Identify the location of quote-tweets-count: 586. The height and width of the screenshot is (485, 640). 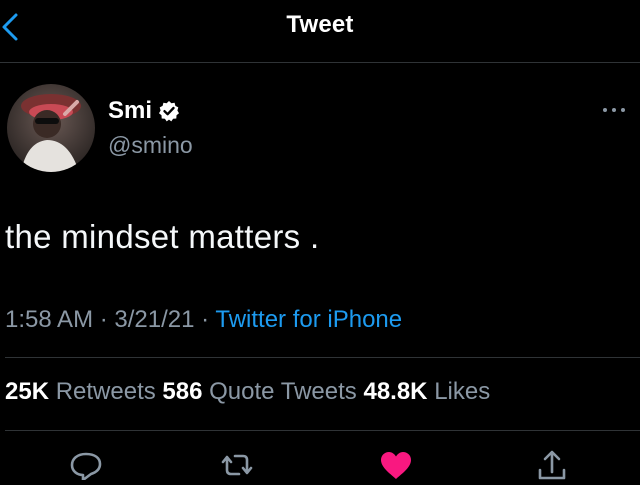
(182, 391).